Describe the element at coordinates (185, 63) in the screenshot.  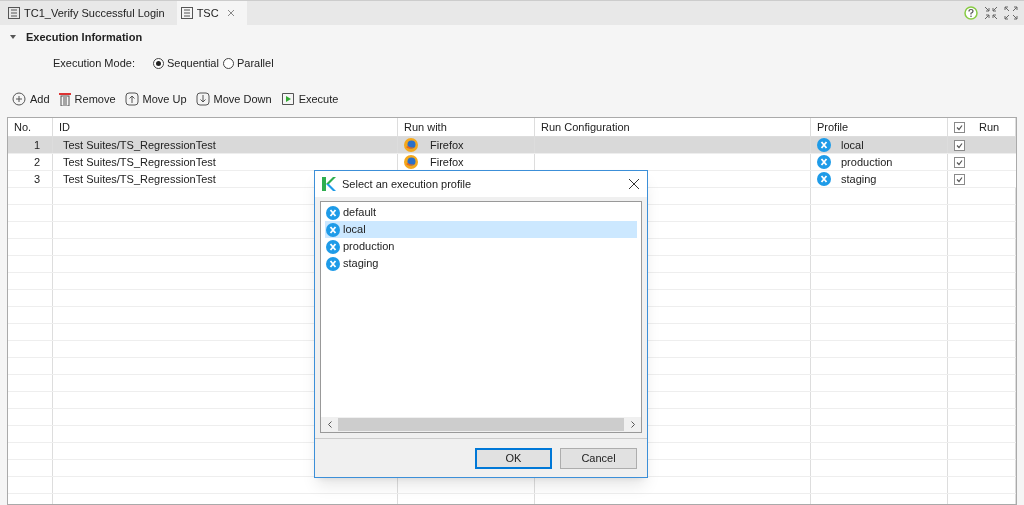
I see `radio-option: Sequential` at that location.